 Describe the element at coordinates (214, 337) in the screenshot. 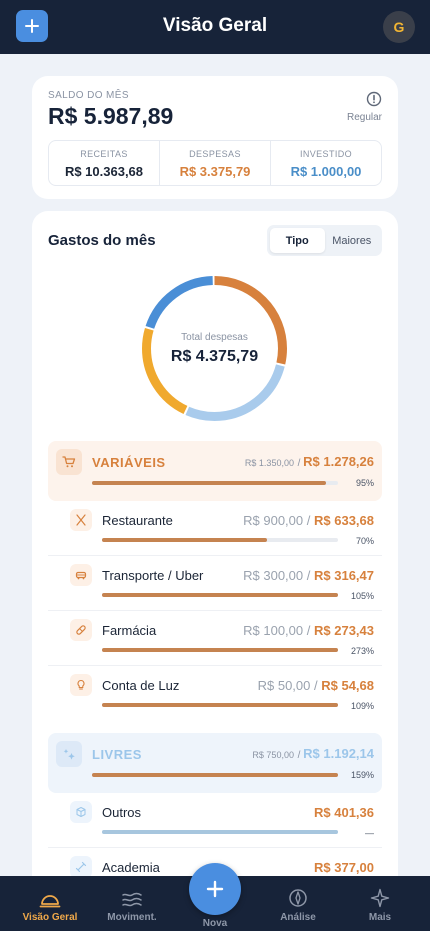

I see `donut-label: Total despesas` at that location.